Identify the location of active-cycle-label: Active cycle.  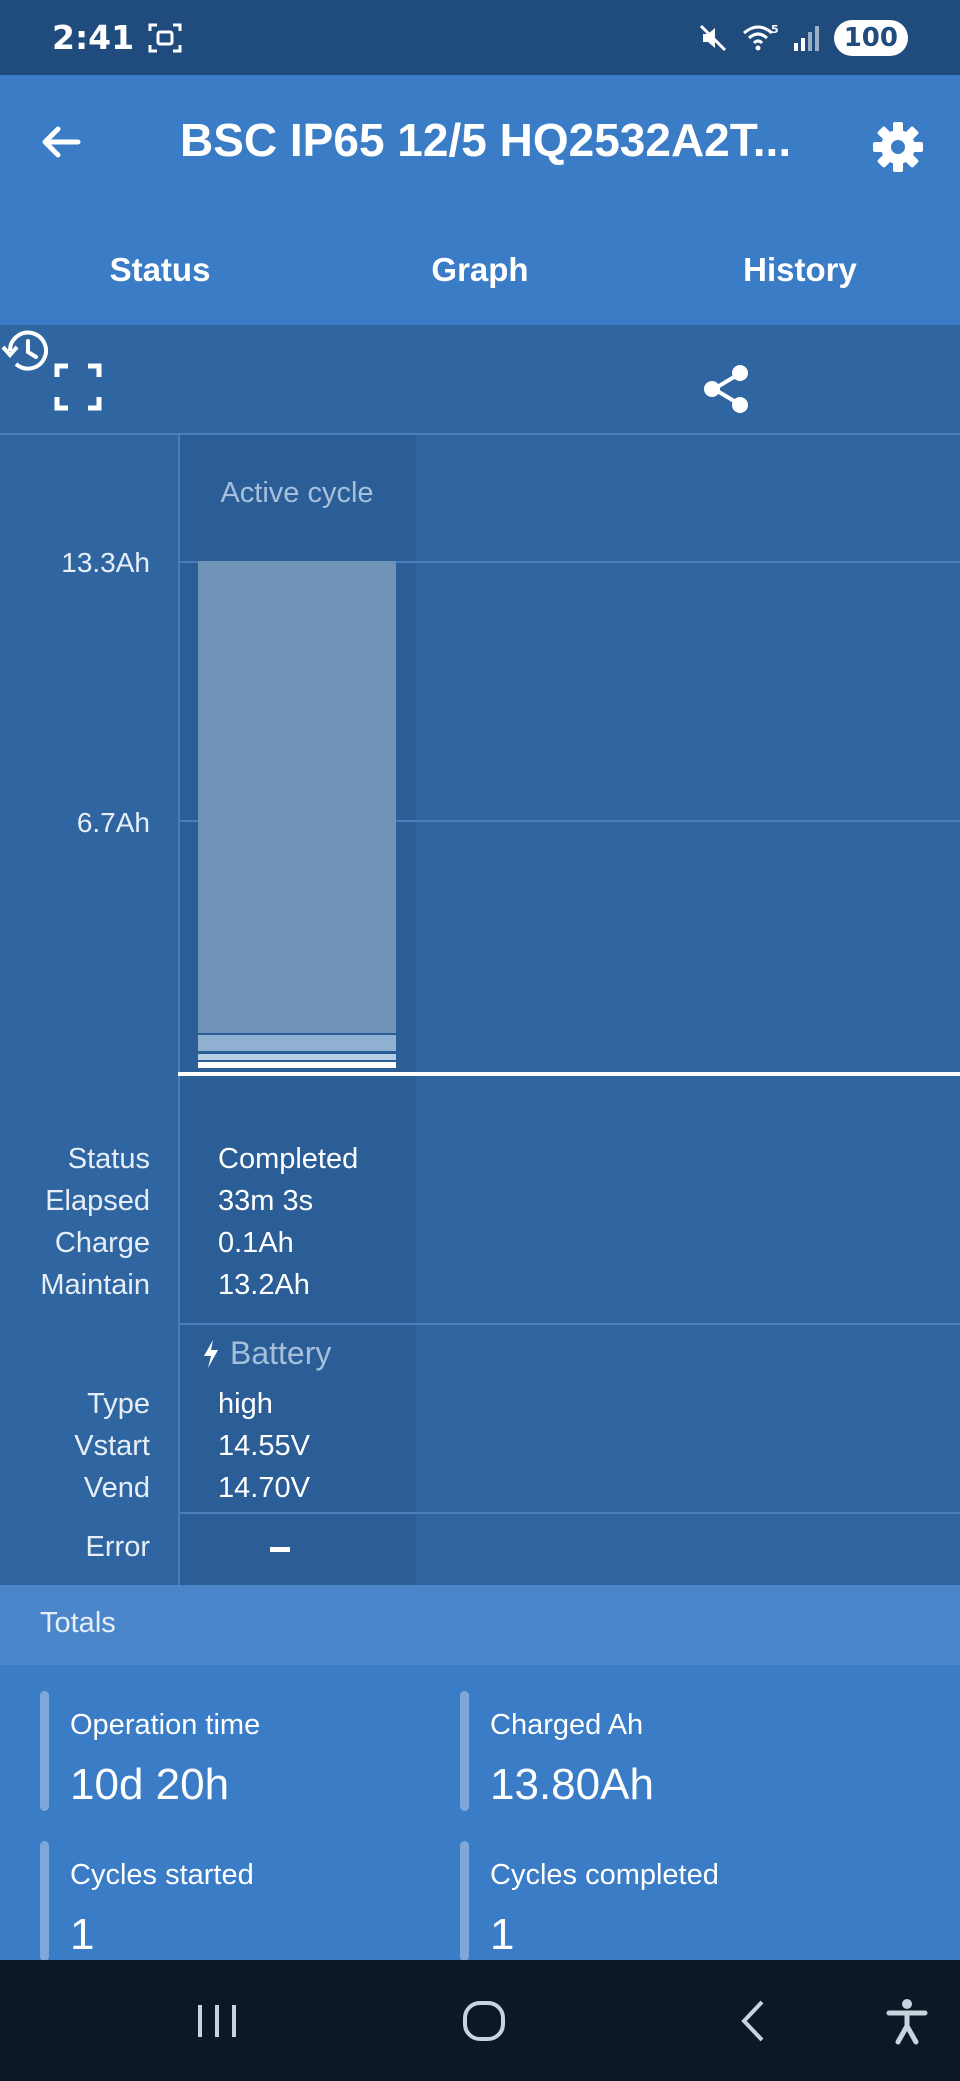
(297, 493).